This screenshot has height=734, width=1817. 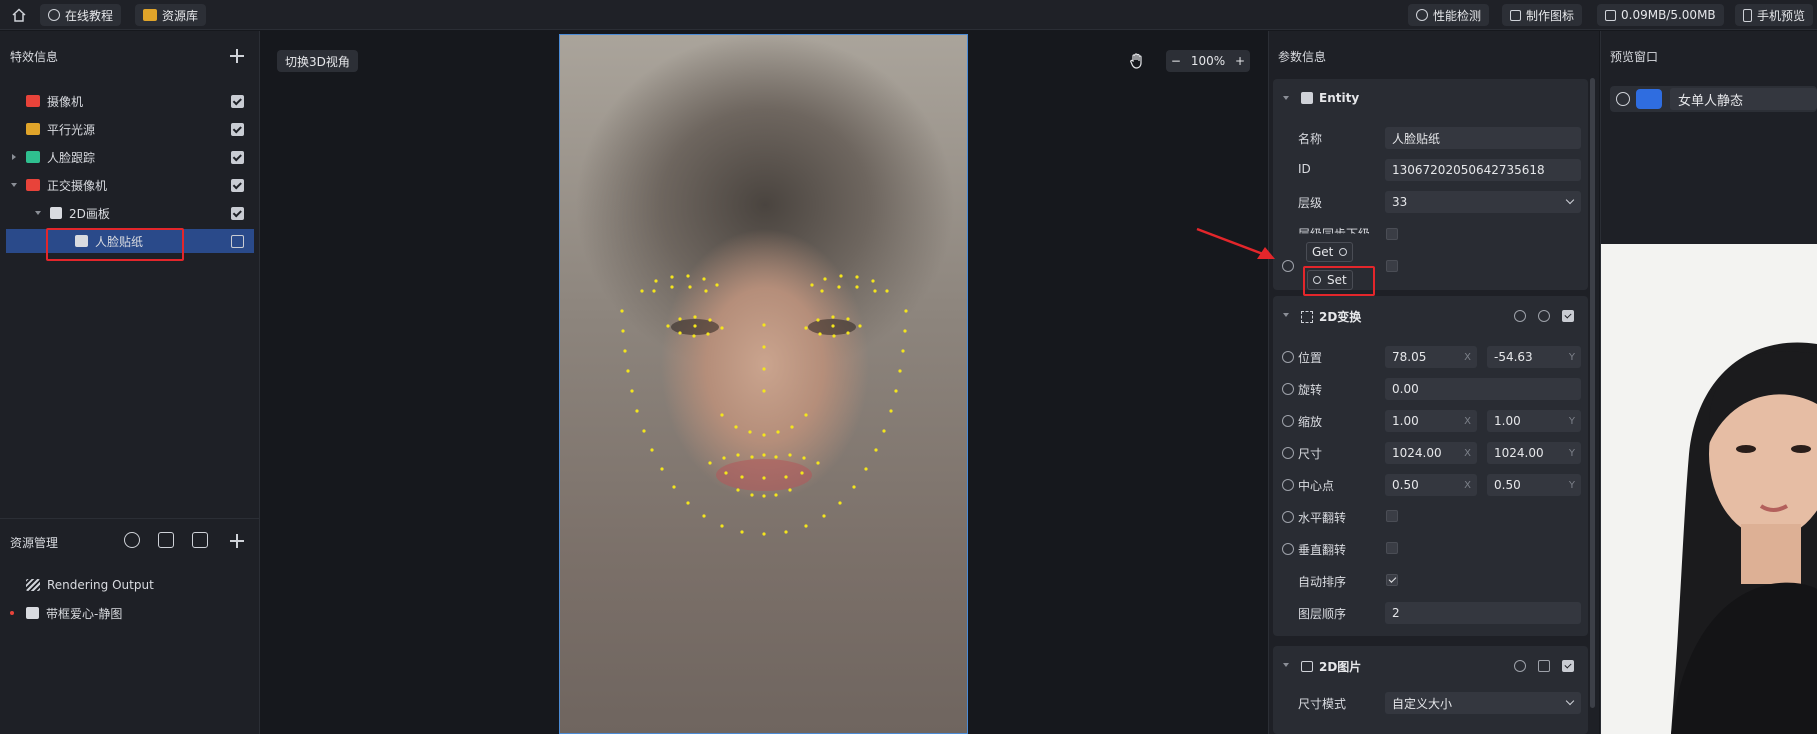 What do you see at coordinates (1316, 486) in the screenshot?
I see `pivot-label: 中心点` at bounding box center [1316, 486].